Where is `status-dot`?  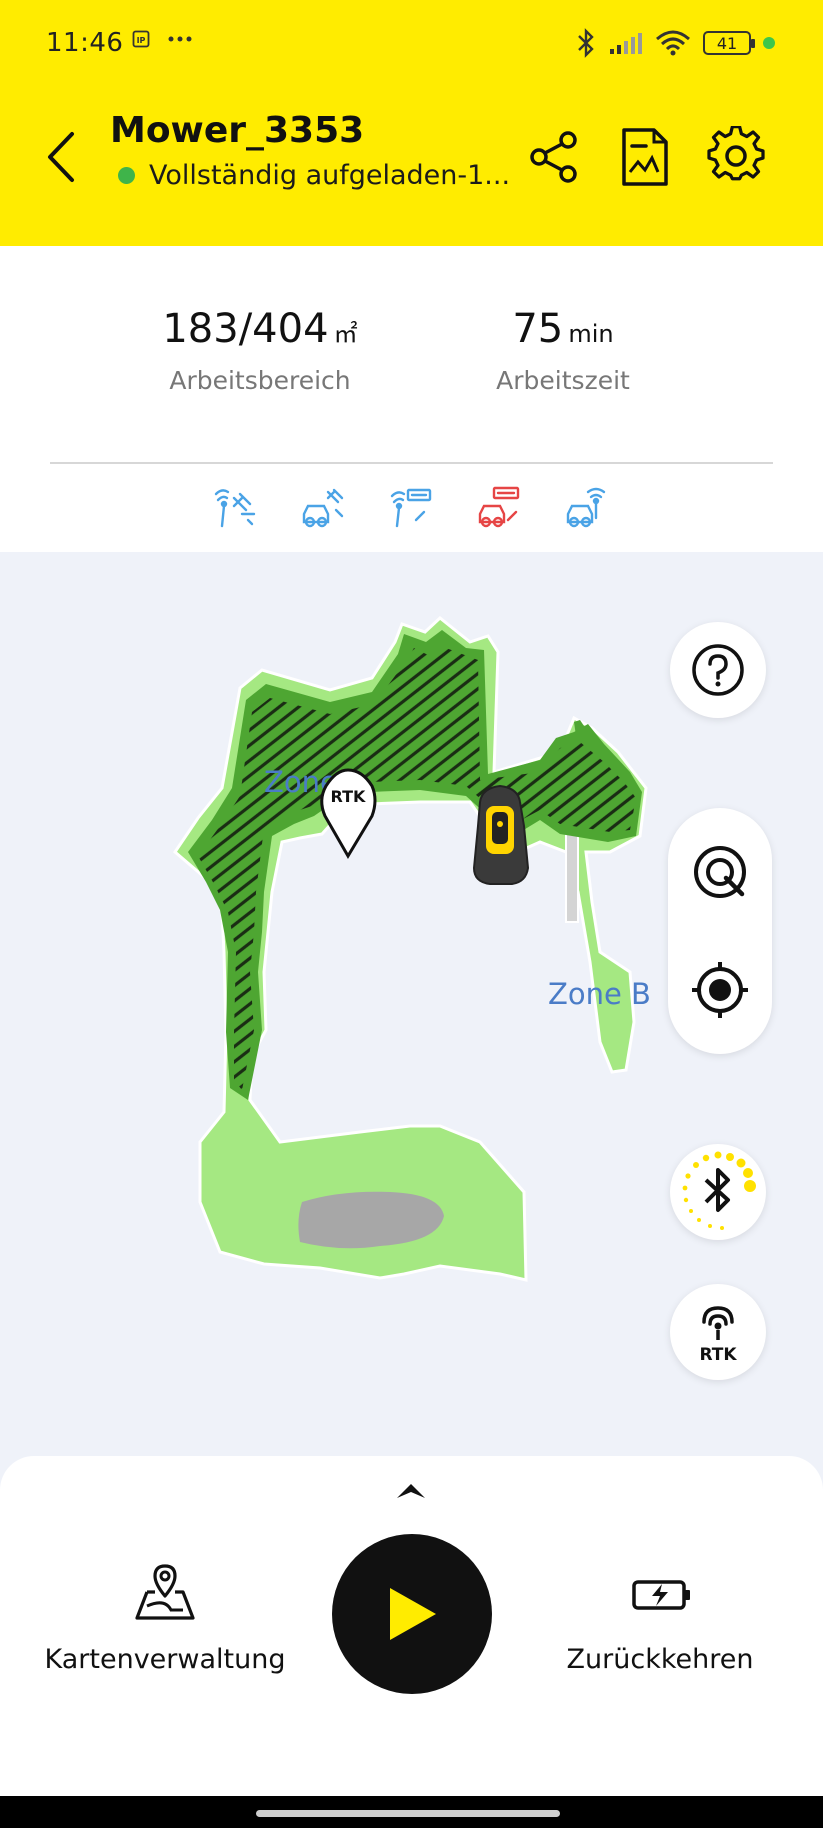 status-dot is located at coordinates (126, 175).